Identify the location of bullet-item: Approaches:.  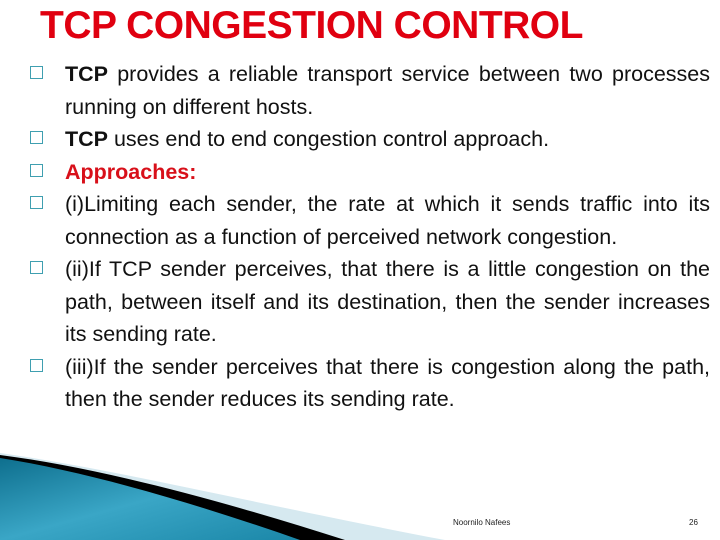
(370, 172).